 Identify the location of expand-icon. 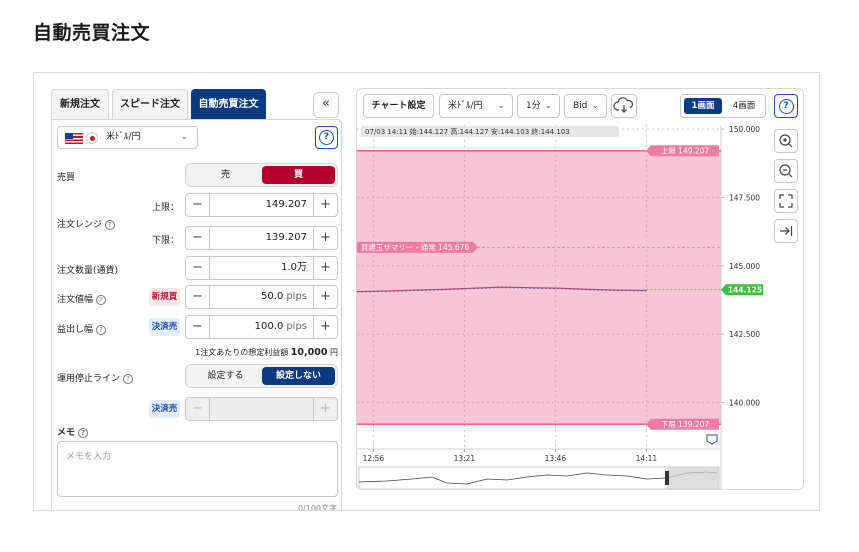
(786, 201).